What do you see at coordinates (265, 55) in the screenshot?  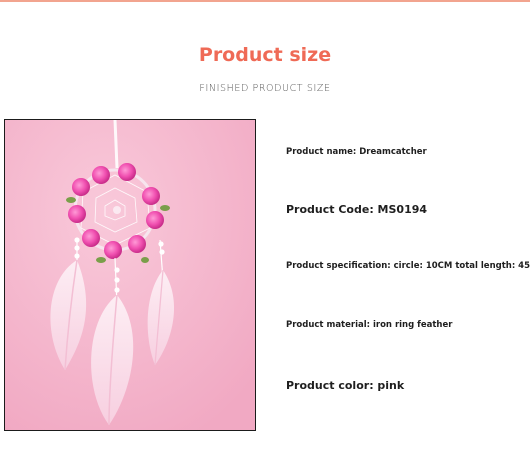 I see `section-title: Product size` at bounding box center [265, 55].